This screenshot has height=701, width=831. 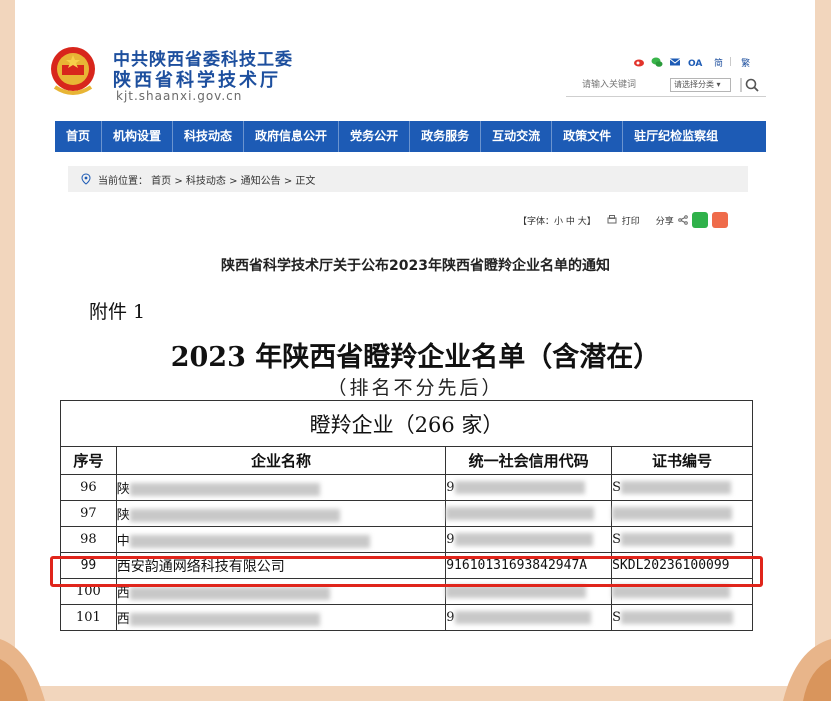 I want to click on table-row: 97 陕, so click(x=406, y=513).